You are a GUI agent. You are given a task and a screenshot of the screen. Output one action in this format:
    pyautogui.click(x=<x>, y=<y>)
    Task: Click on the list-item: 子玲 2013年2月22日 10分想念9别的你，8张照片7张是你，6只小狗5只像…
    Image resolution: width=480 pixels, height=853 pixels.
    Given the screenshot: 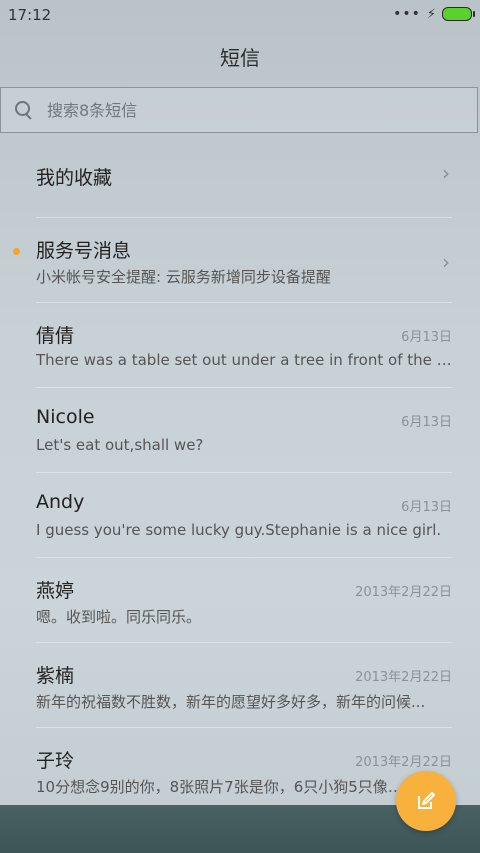 What is the action you would take?
    pyautogui.click(x=244, y=770)
    